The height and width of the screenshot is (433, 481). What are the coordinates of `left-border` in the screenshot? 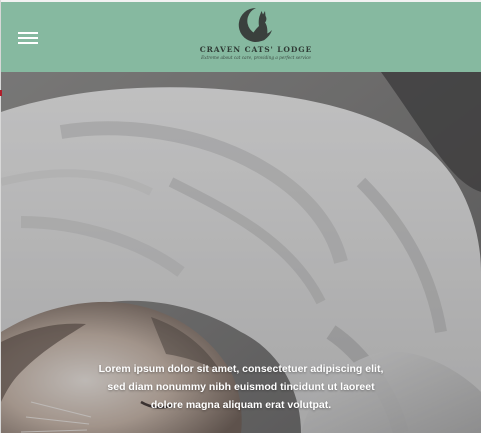 It's located at (0, 216).